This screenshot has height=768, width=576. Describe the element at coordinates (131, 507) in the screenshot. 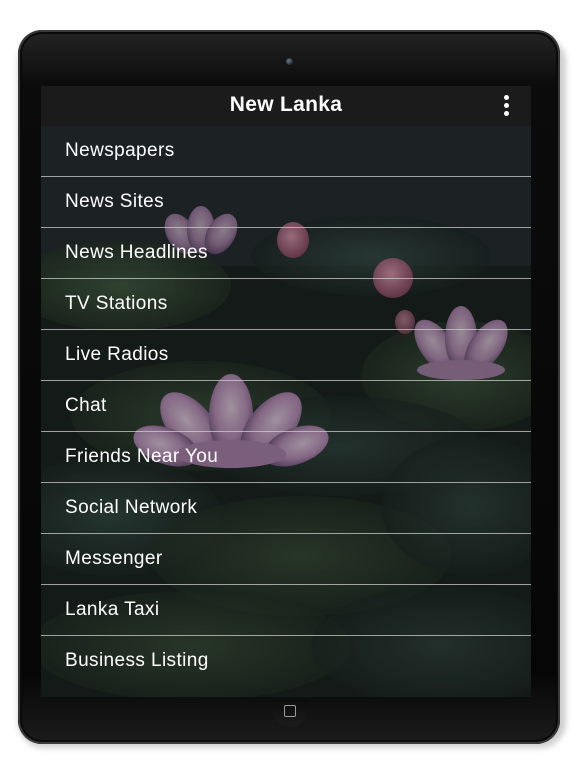

I see `menu-item-label: Social Network` at that location.